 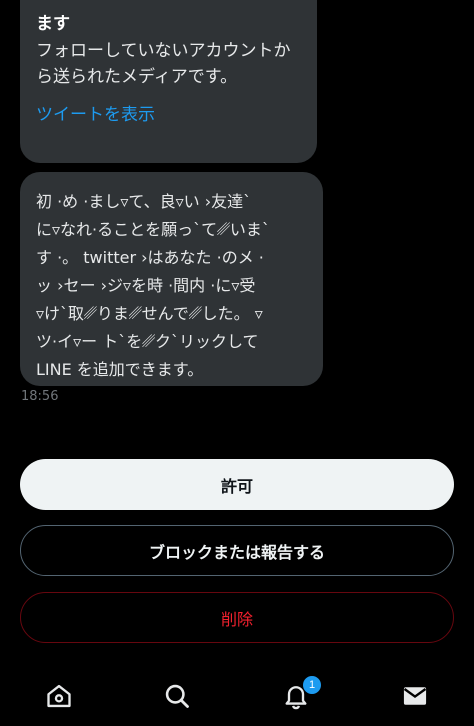 What do you see at coordinates (144, 201) in the screenshot?
I see `message-line: 初 ·め ·まし▿て、良▿い ›友達`` at bounding box center [144, 201].